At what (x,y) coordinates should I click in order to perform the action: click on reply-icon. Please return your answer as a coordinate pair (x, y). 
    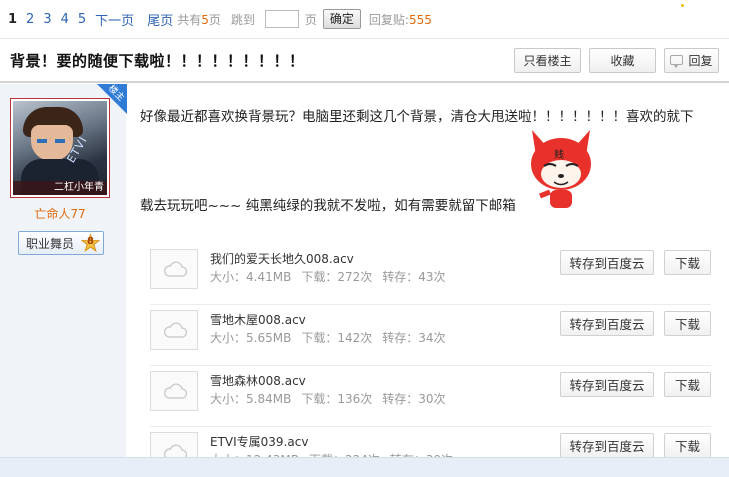
    Looking at the image, I should click on (677, 61).